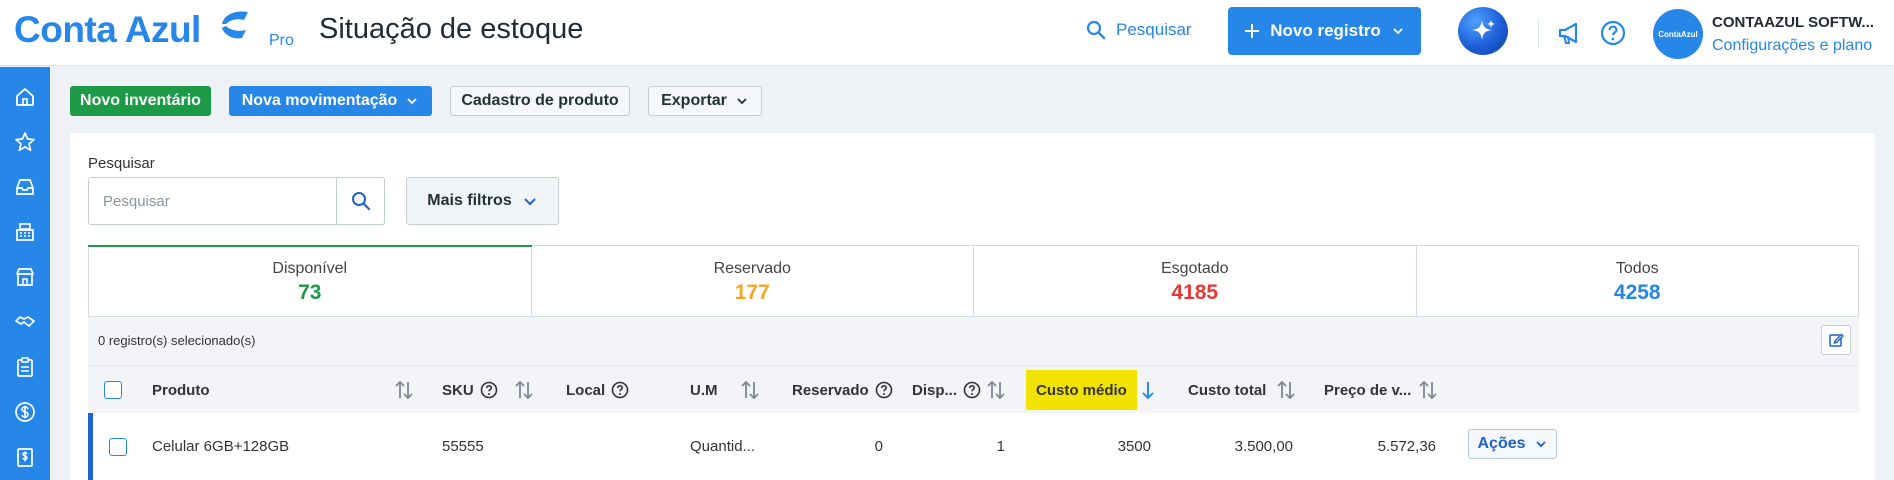 This screenshot has width=1894, height=480. Describe the element at coordinates (1637, 268) in the screenshot. I see `stat-label: Todos` at that location.